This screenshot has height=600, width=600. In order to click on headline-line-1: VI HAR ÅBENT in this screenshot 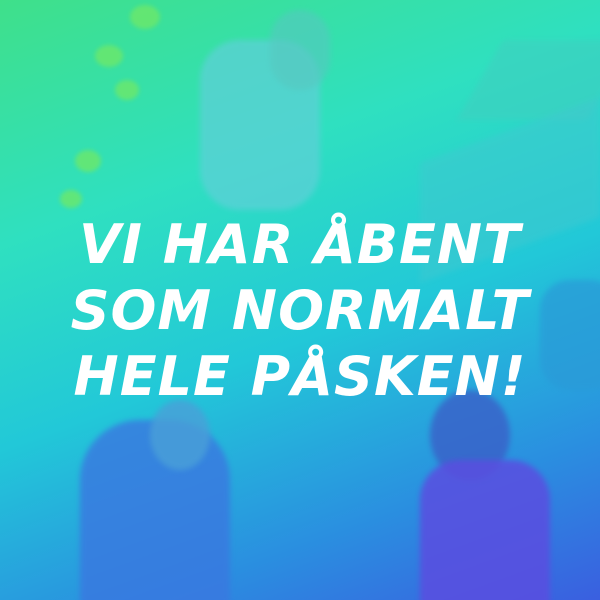, I will do `click(300, 244)`.